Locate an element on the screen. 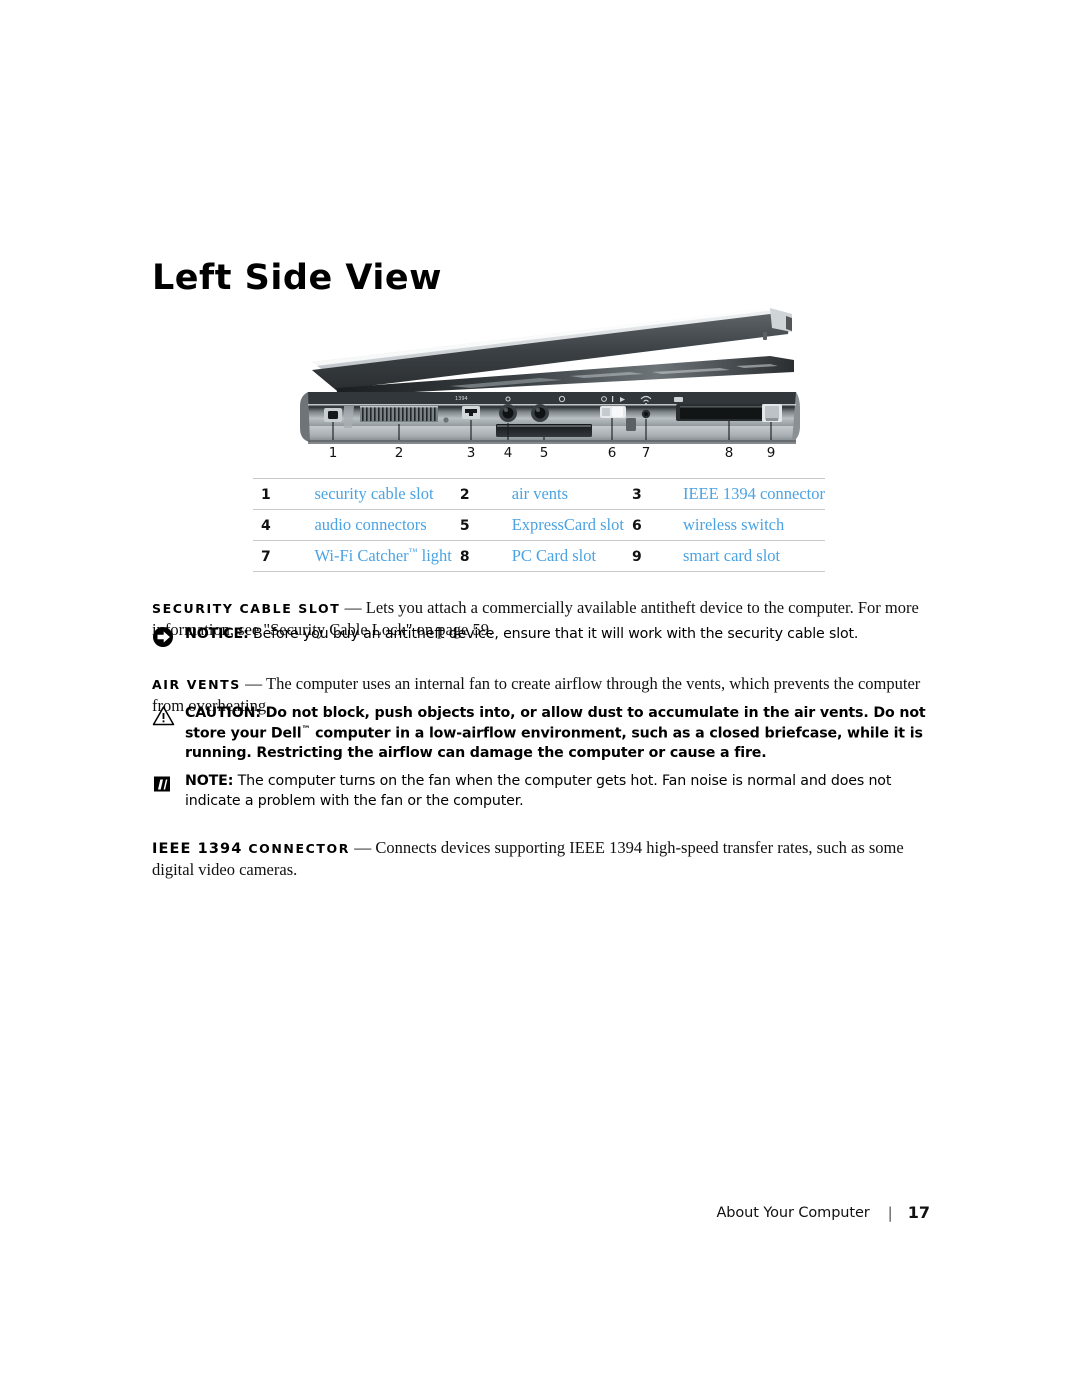 Image resolution: width=1080 pixels, height=1397 pixels. legend-number-7: 7 is located at coordinates (266, 557).